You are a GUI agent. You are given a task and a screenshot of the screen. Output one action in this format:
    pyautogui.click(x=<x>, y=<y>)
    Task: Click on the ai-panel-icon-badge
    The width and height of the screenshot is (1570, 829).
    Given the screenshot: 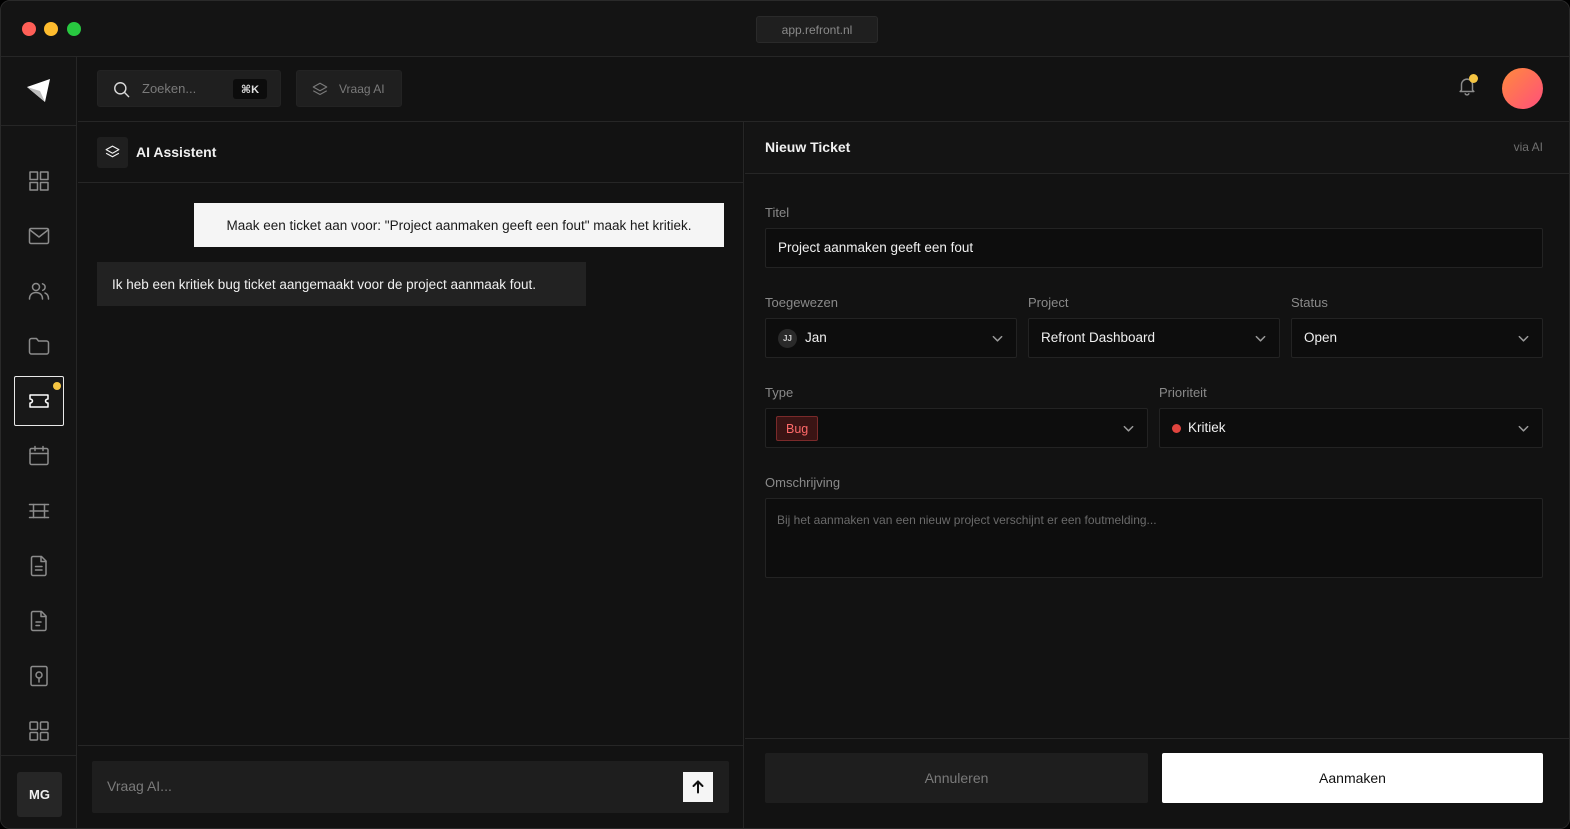 What is the action you would take?
    pyautogui.click(x=112, y=152)
    